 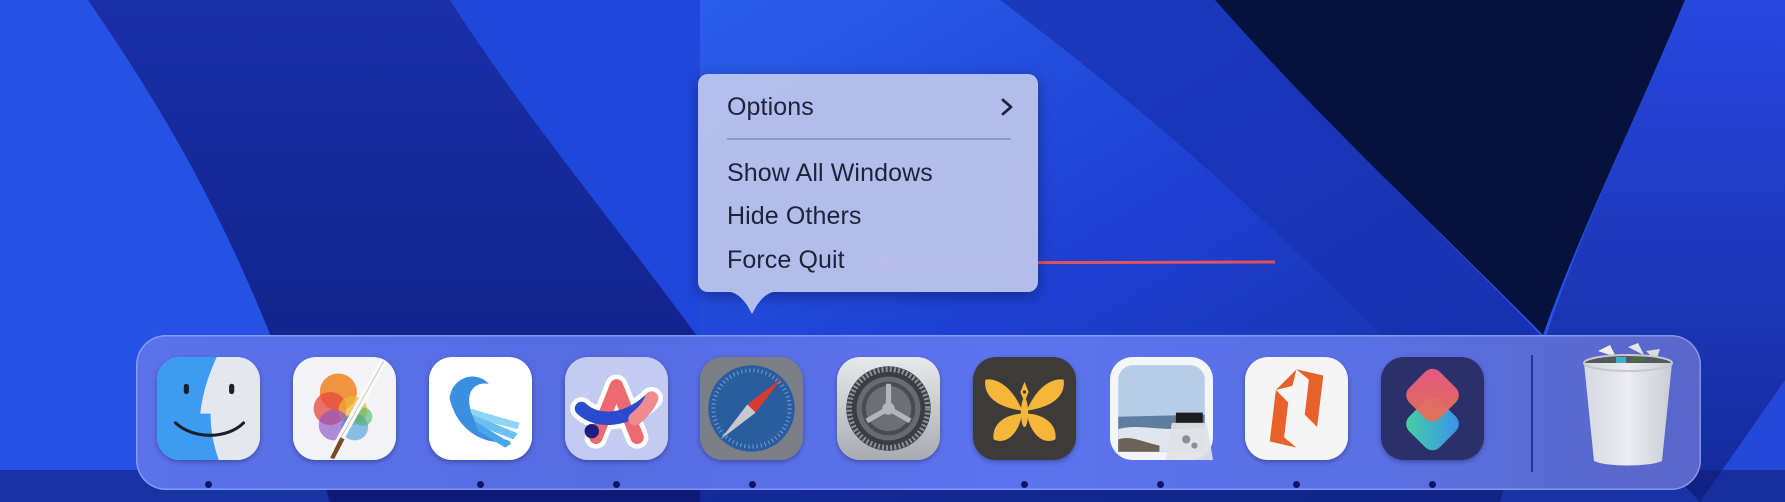 I want to click on dock-app-arc, so click(x=616, y=408).